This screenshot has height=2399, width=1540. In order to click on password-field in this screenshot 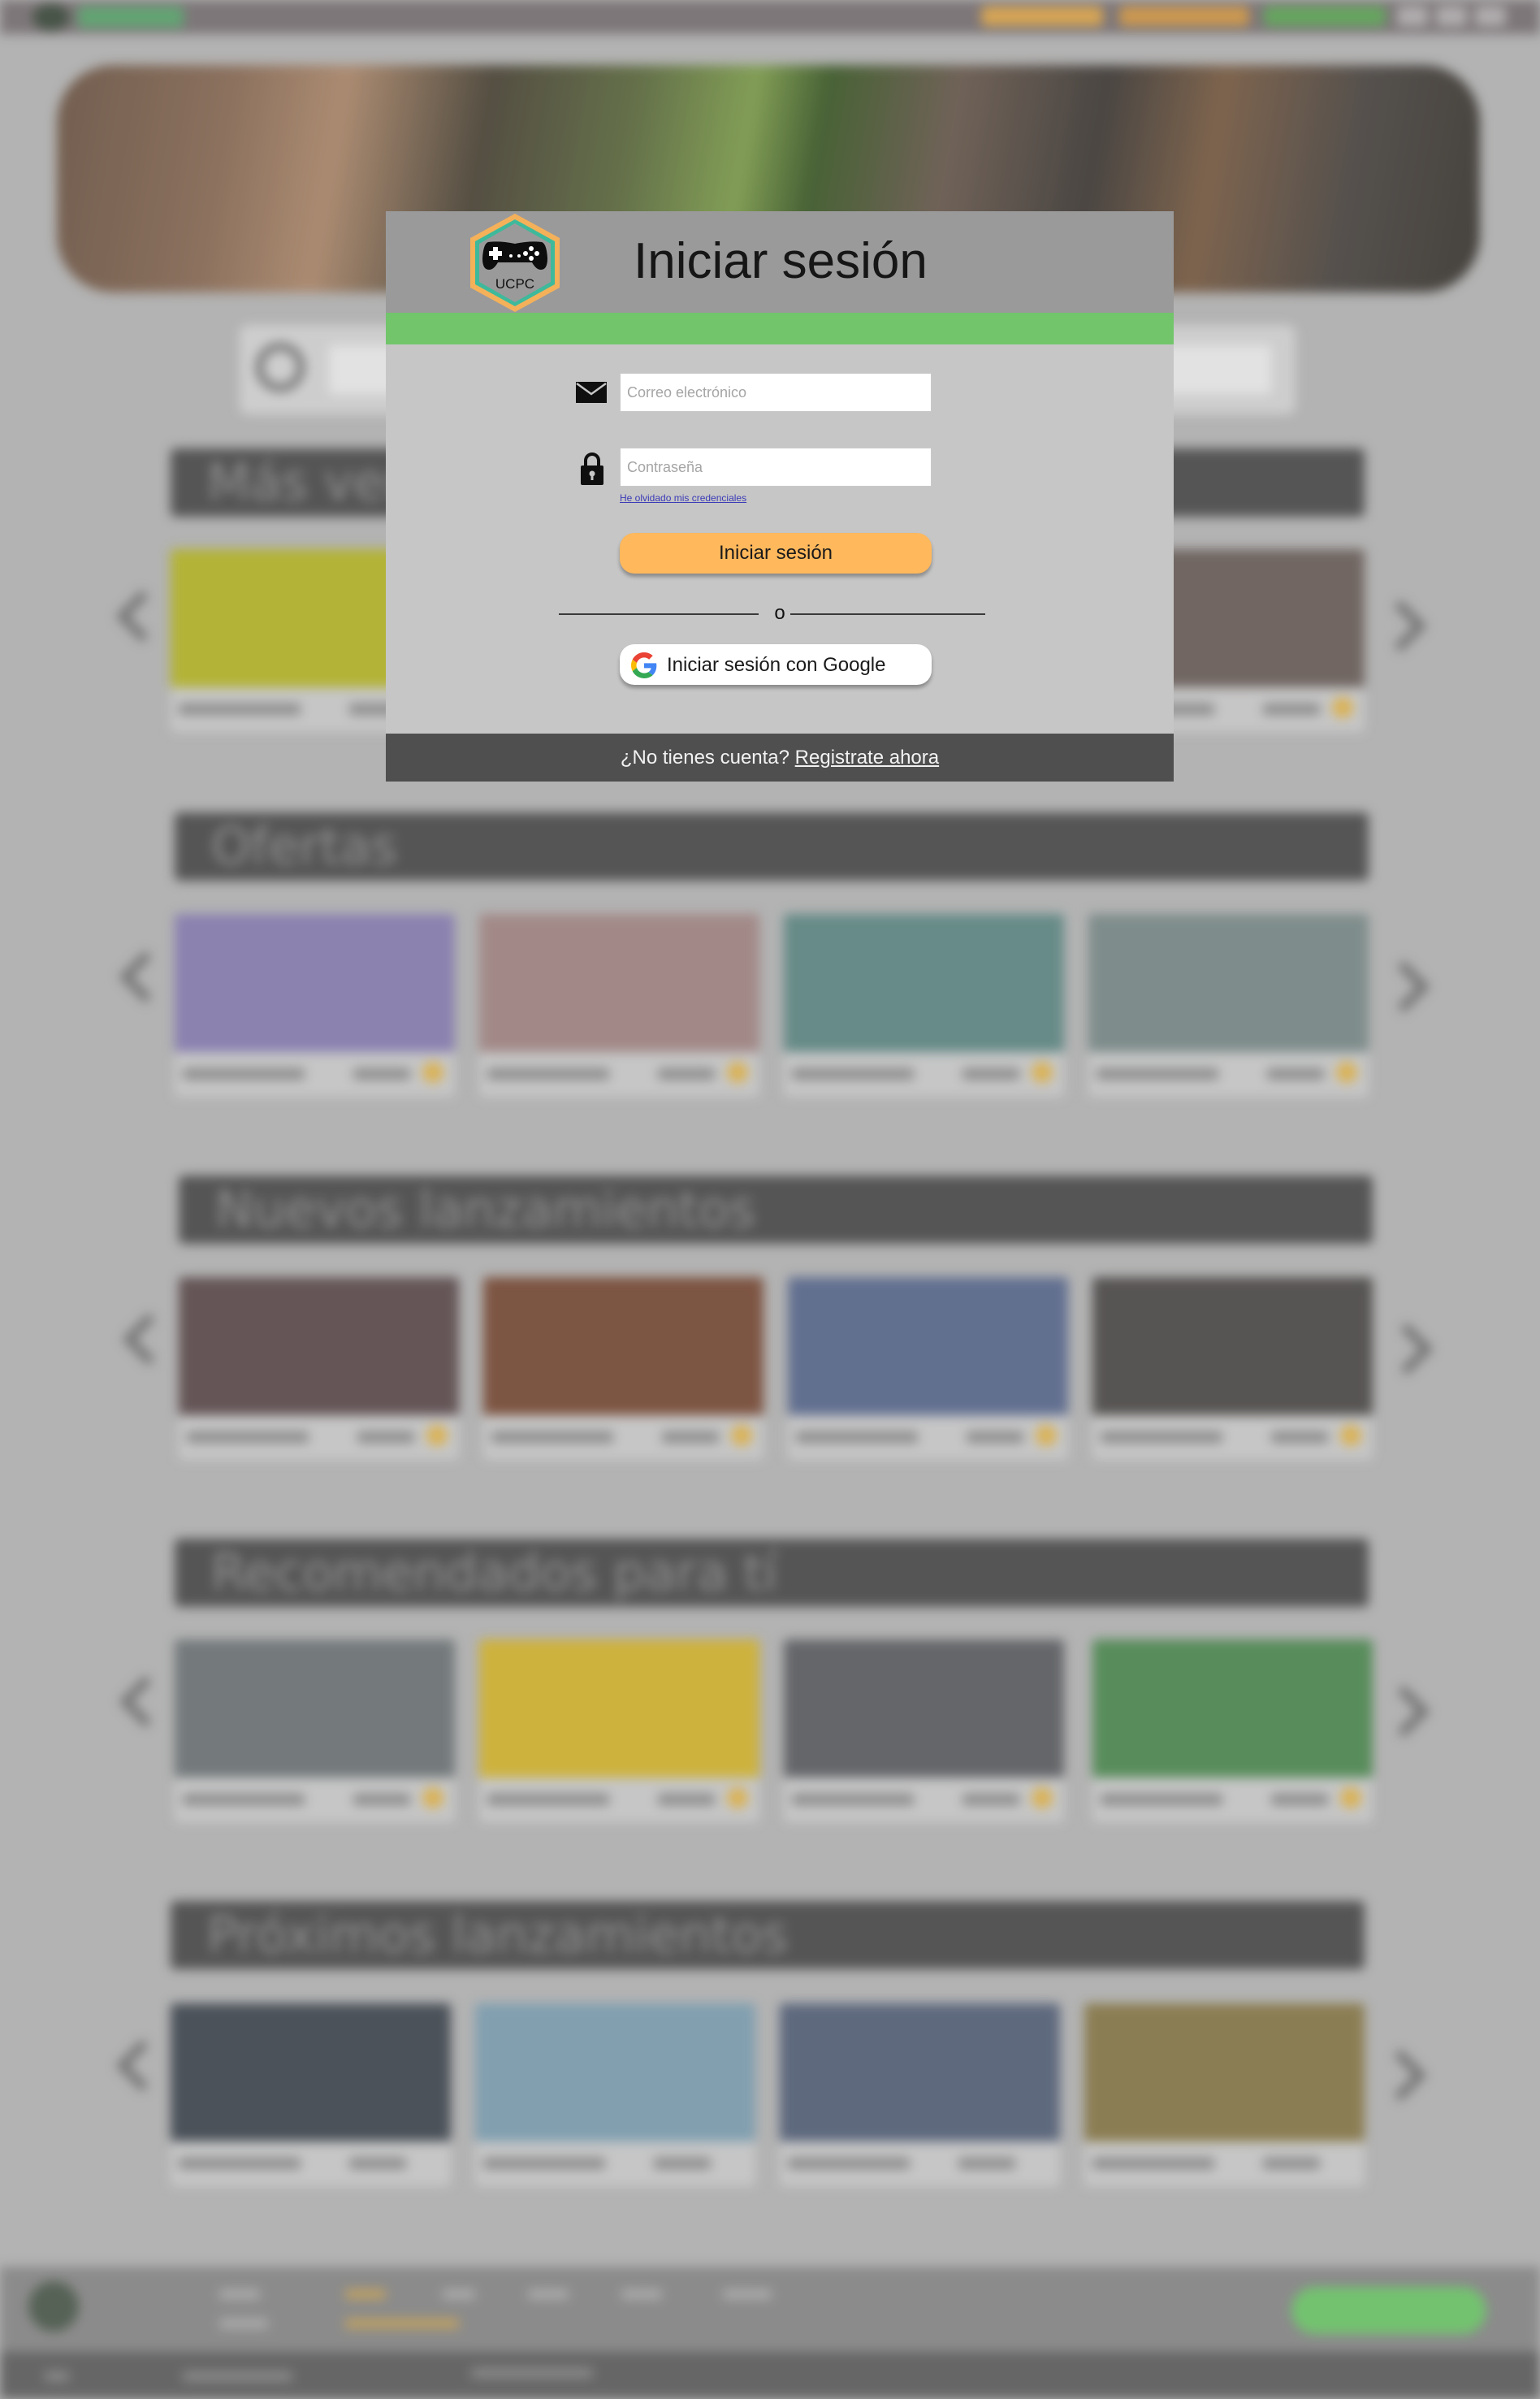, I will do `click(776, 468)`.